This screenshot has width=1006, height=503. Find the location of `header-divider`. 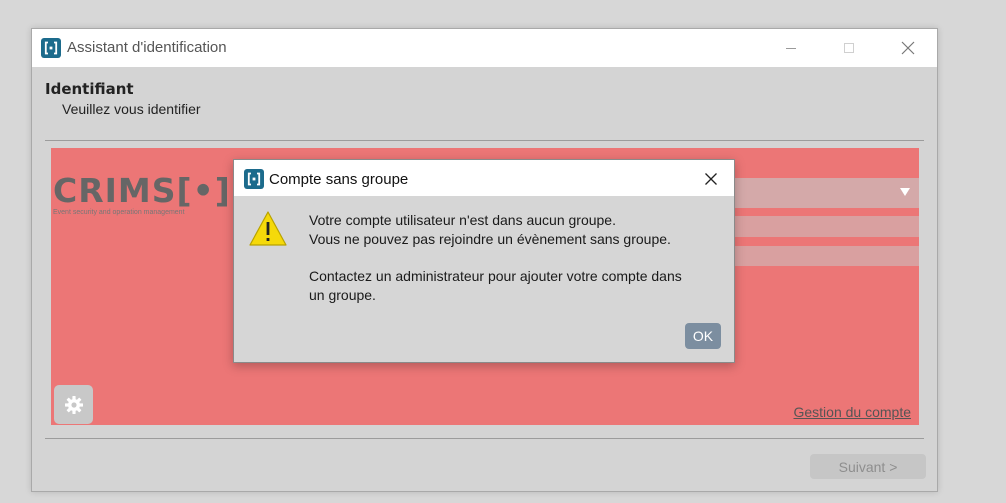

header-divider is located at coordinates (484, 140).